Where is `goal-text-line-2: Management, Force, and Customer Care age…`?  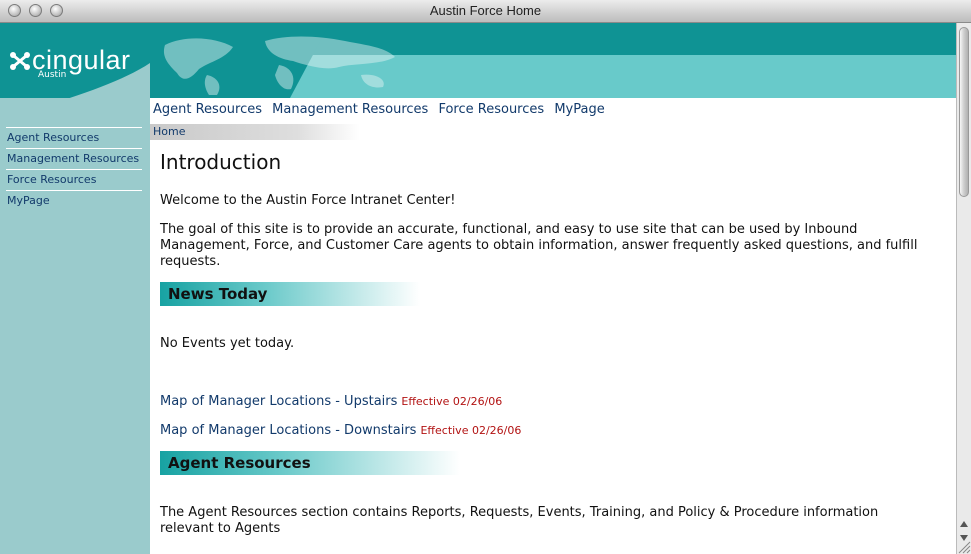 goal-text-line-2: Management, Force, and Customer Care age… is located at coordinates (539, 245).